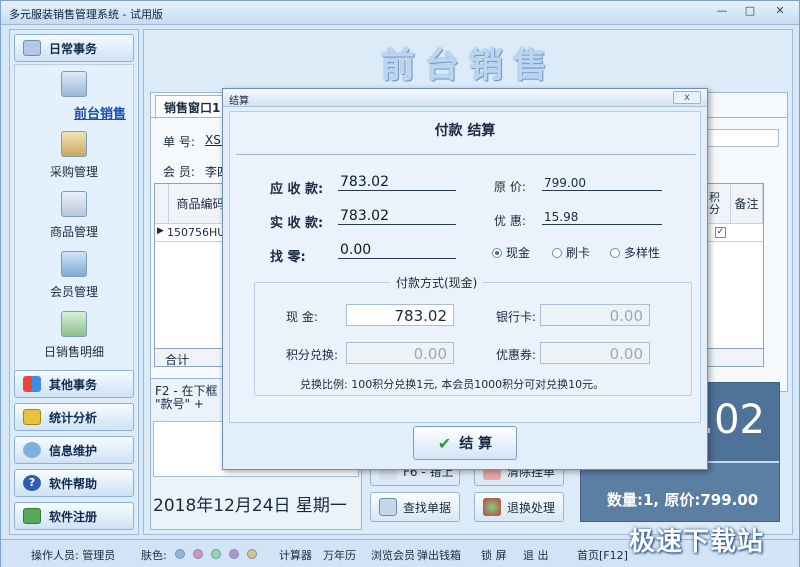 The width and height of the screenshot is (800, 567). I want to click on coupon-label: 优惠券:, so click(516, 355).